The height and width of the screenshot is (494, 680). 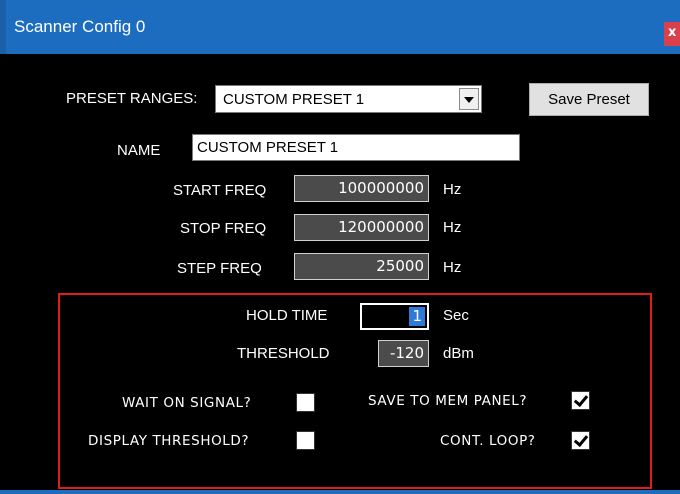 I want to click on name-field: CUSTOM PRESET 1, so click(x=356, y=147).